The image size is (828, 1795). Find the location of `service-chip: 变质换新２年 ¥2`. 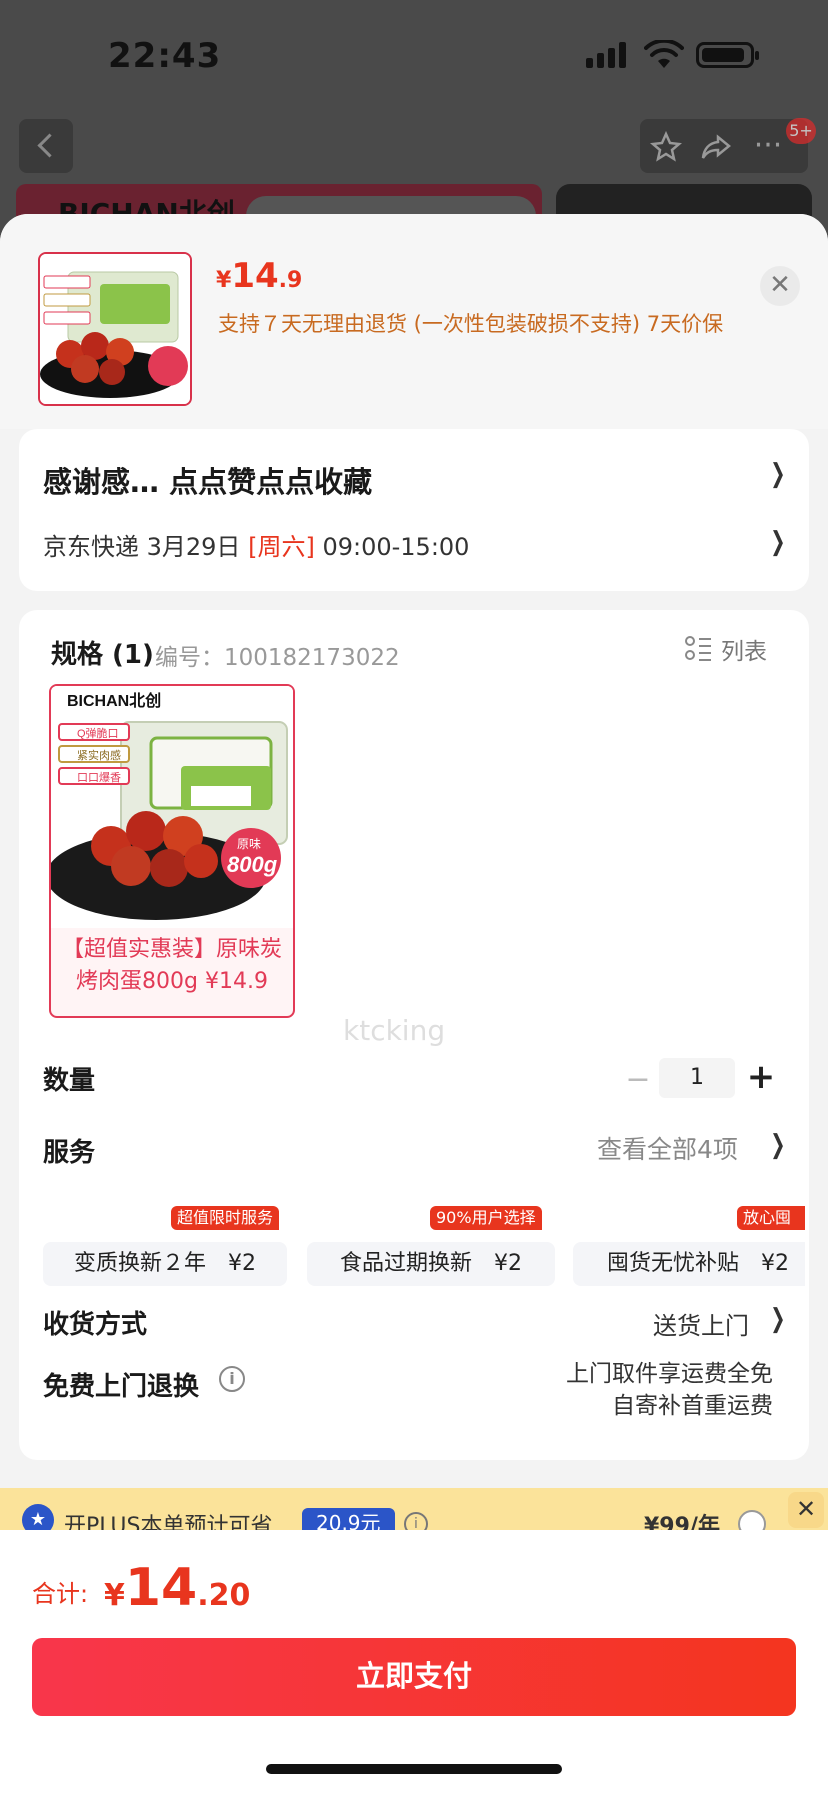

service-chip: 变质换新２年 ¥2 is located at coordinates (165, 1264).